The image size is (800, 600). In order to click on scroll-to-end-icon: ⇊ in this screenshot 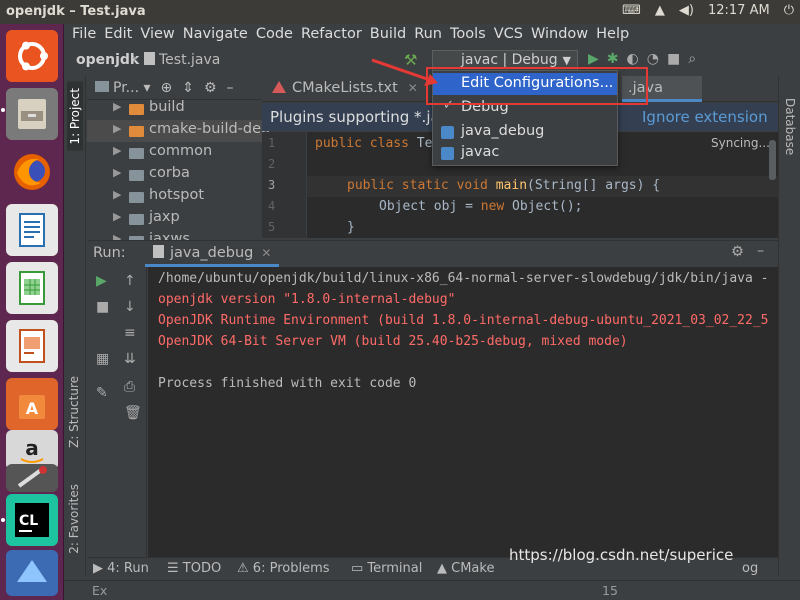, I will do `click(130, 359)`.